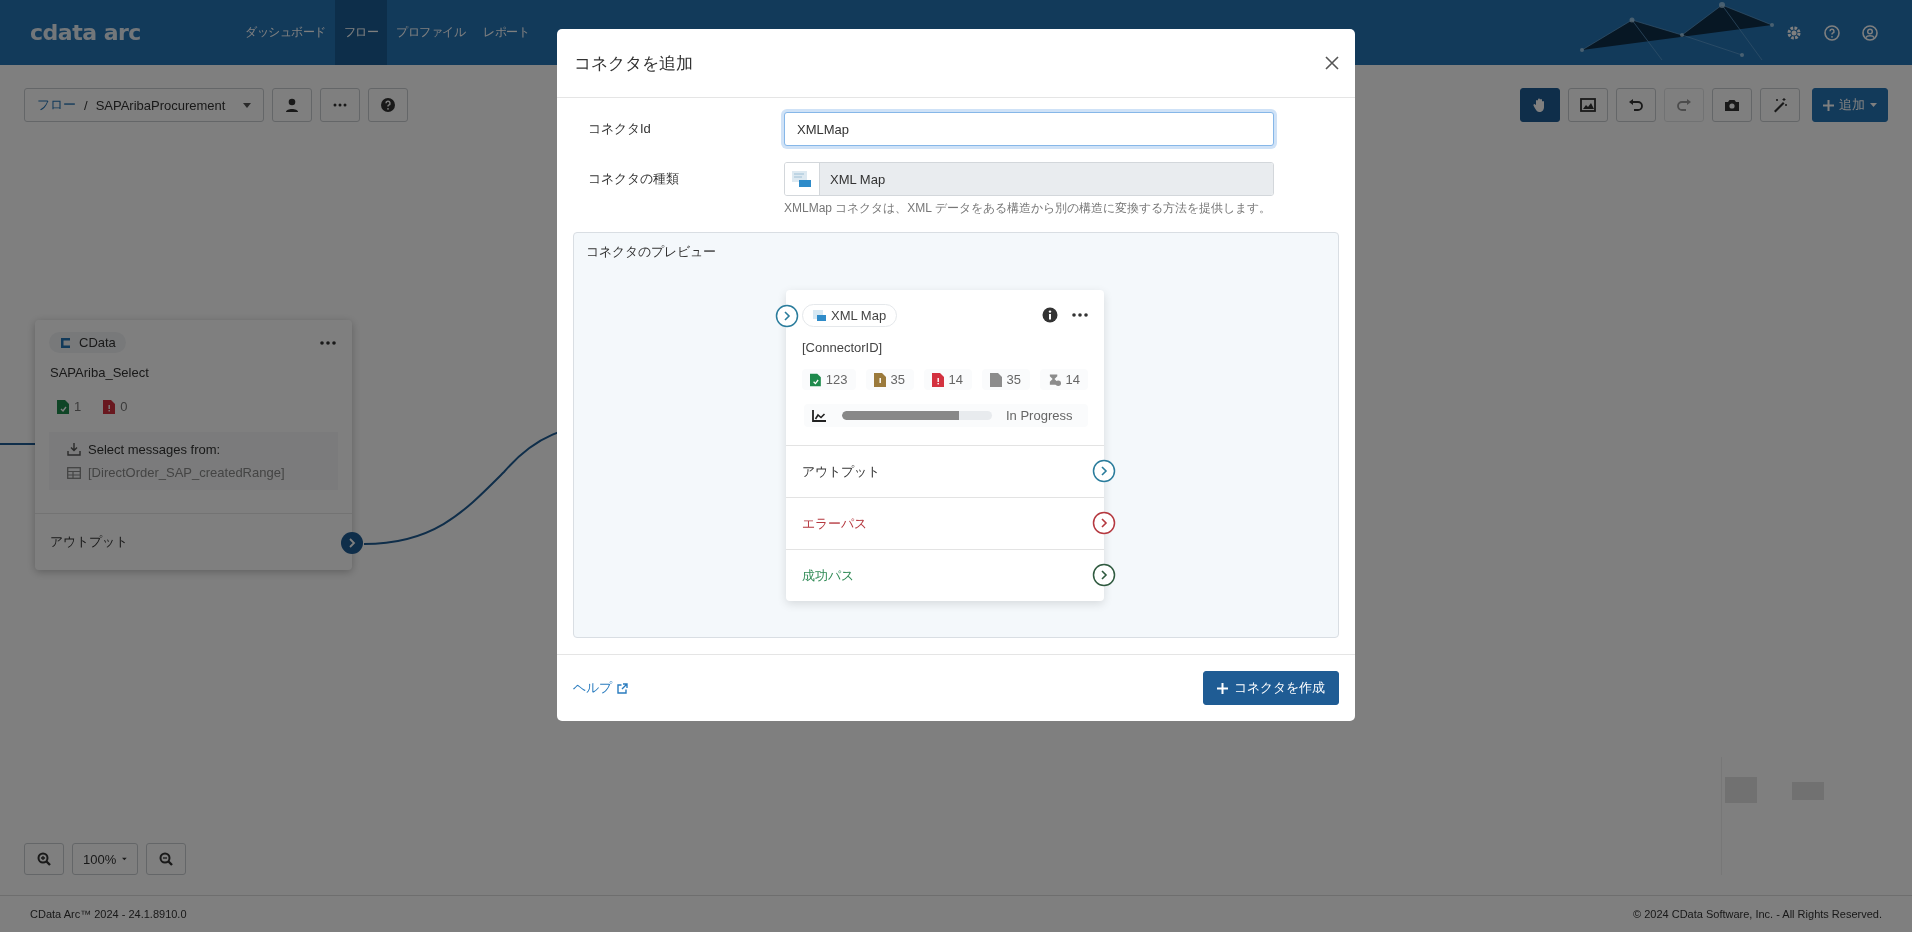 This screenshot has width=1912, height=932. What do you see at coordinates (819, 415) in the screenshot?
I see `chart-icon` at bounding box center [819, 415].